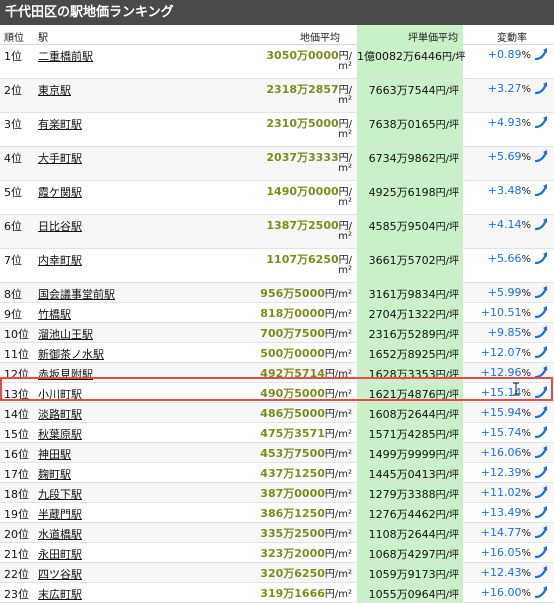  What do you see at coordinates (402, 534) in the screenshot?
I see `tsubo-value: 1108万2644` at bounding box center [402, 534].